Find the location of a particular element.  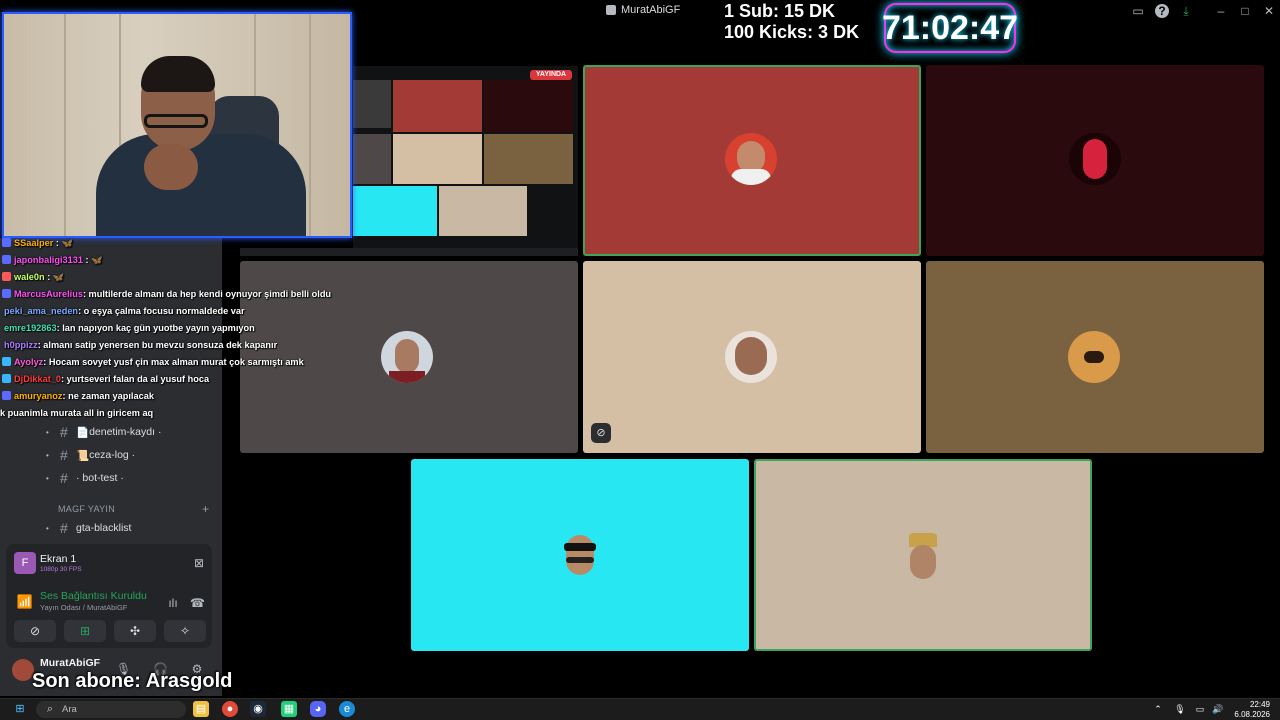

tray-chevron-icon: ⌃ is located at coordinates (1158, 709).